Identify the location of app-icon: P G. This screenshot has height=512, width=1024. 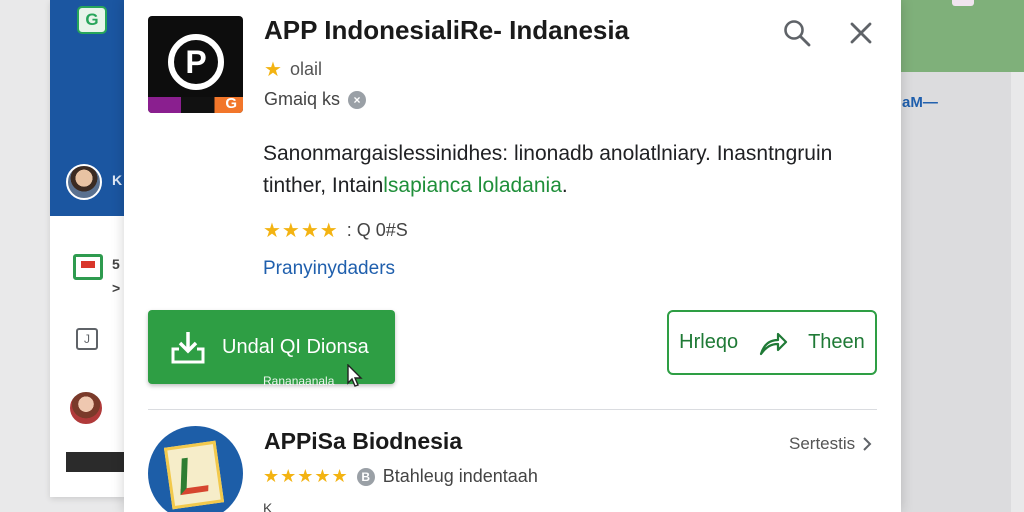
(195, 64).